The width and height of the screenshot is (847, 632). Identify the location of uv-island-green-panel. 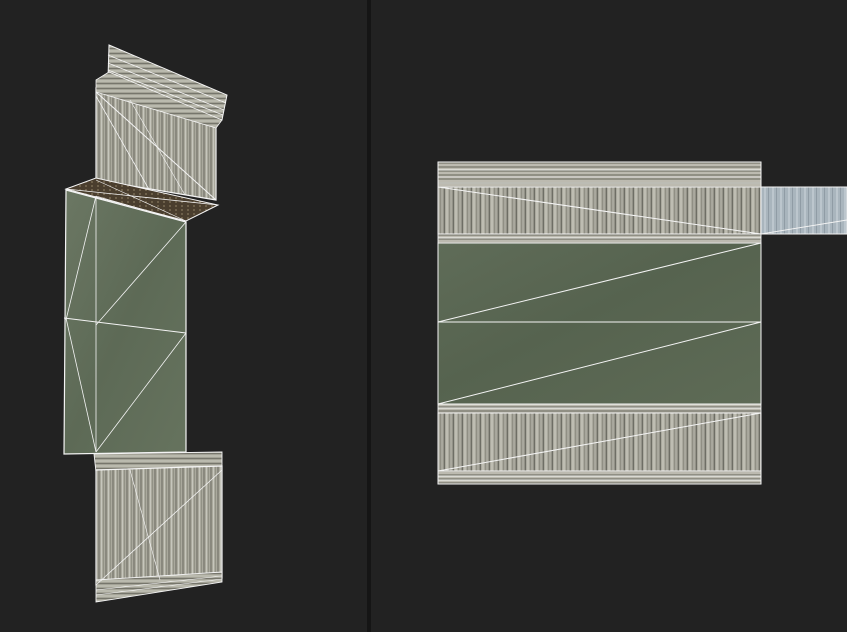
(599, 323).